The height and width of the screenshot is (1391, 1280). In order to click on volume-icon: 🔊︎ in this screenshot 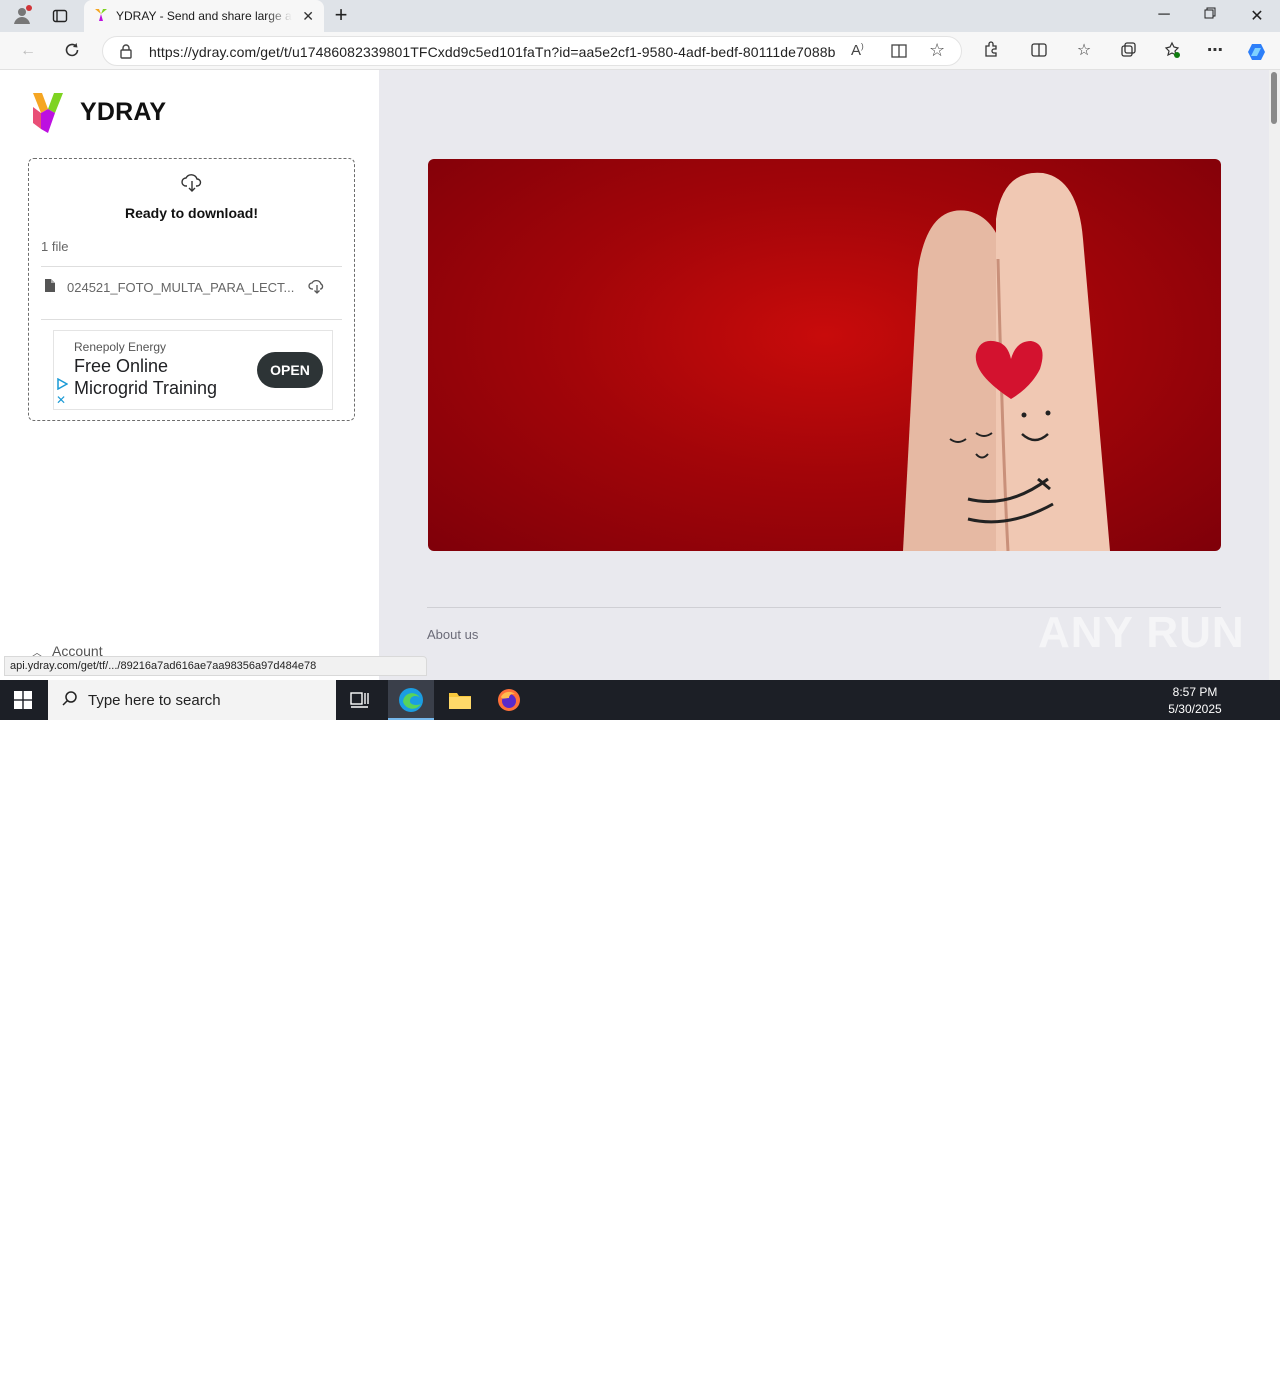, I will do `click(1151, 1380)`.